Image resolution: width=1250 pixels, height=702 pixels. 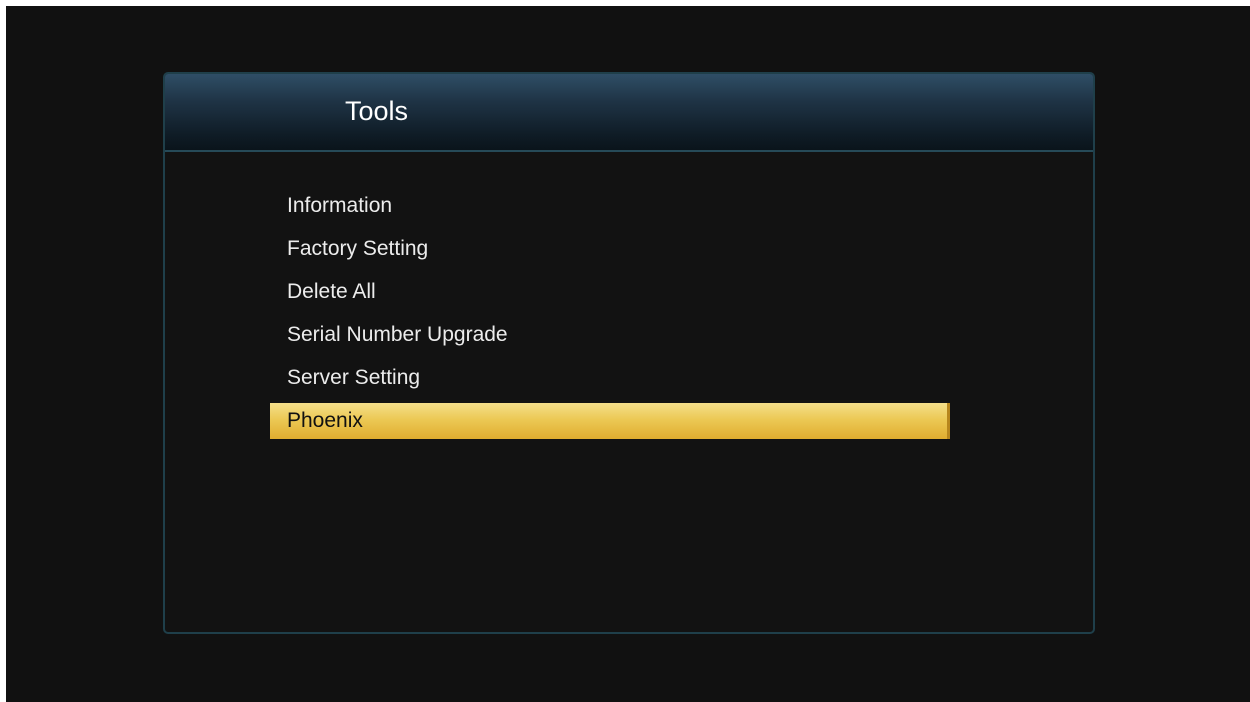 I want to click on menu-item-information: Information, so click(x=610, y=206).